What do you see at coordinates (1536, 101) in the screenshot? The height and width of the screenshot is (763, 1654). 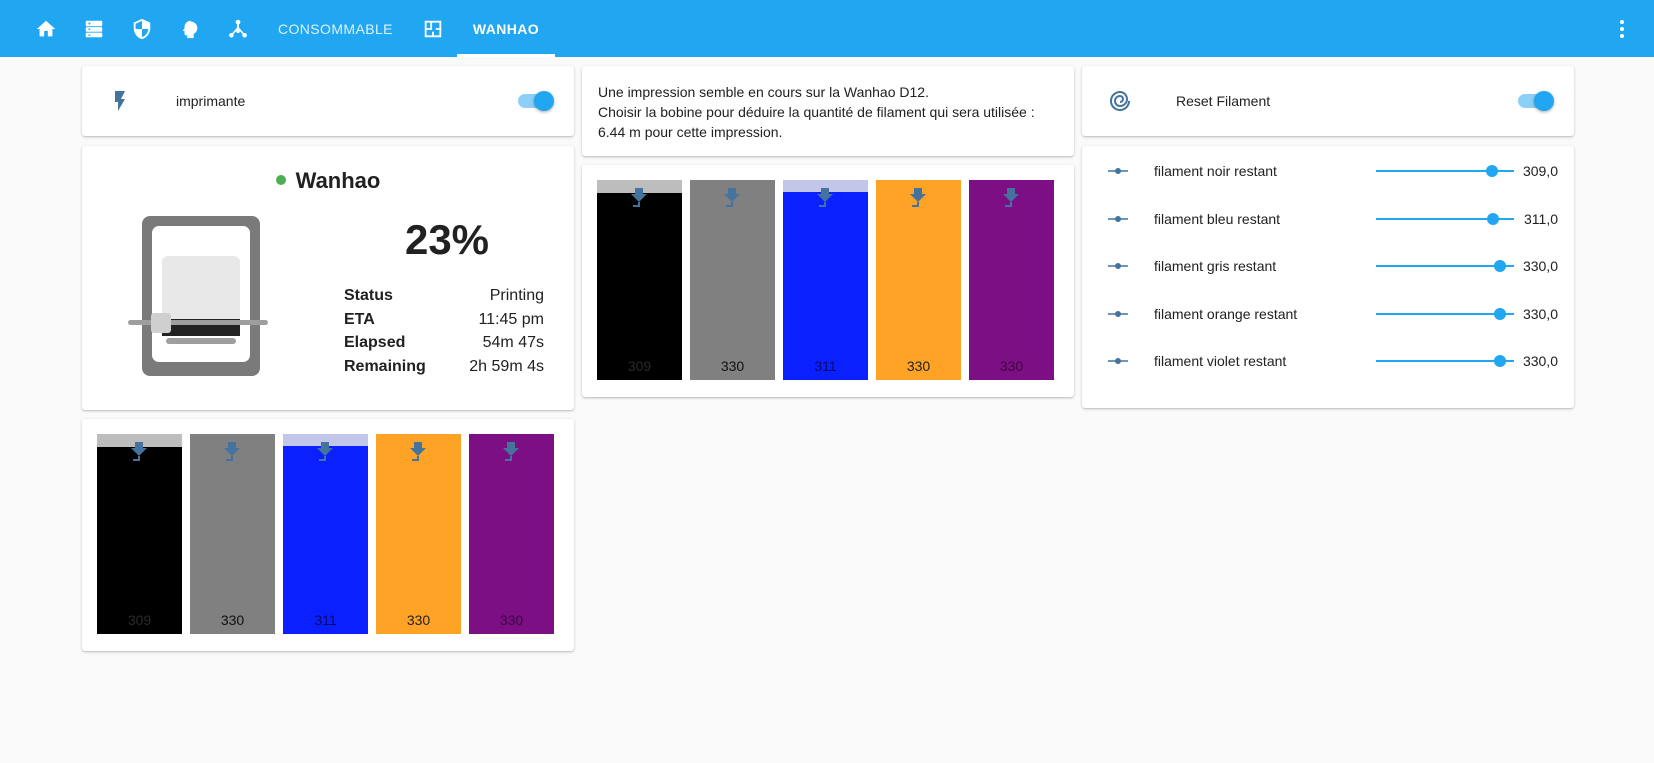 I see `reset-filament-toggle` at bounding box center [1536, 101].